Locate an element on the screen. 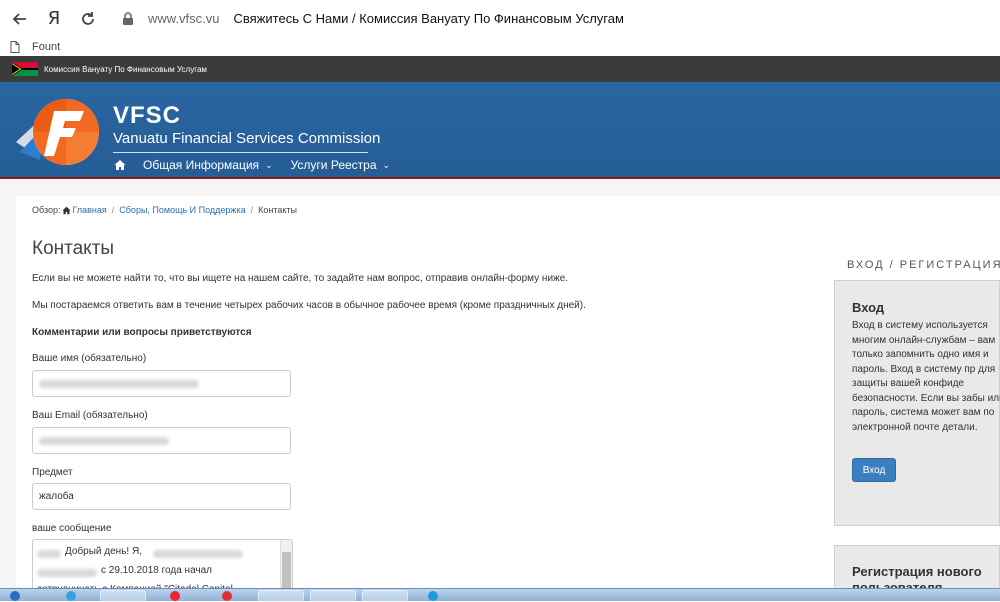  subject-label: Предмет is located at coordinates (52, 472).